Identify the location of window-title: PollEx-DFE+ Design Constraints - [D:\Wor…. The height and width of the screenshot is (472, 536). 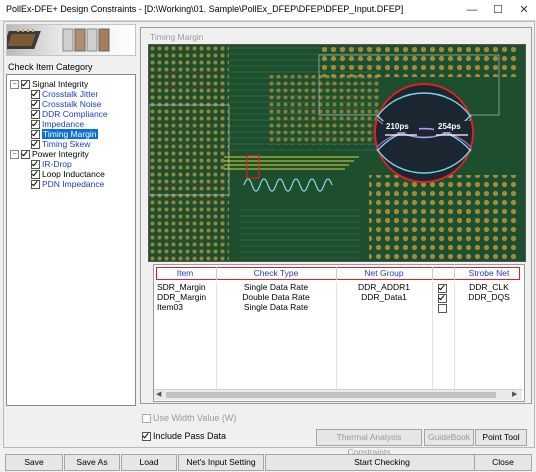
(205, 9).